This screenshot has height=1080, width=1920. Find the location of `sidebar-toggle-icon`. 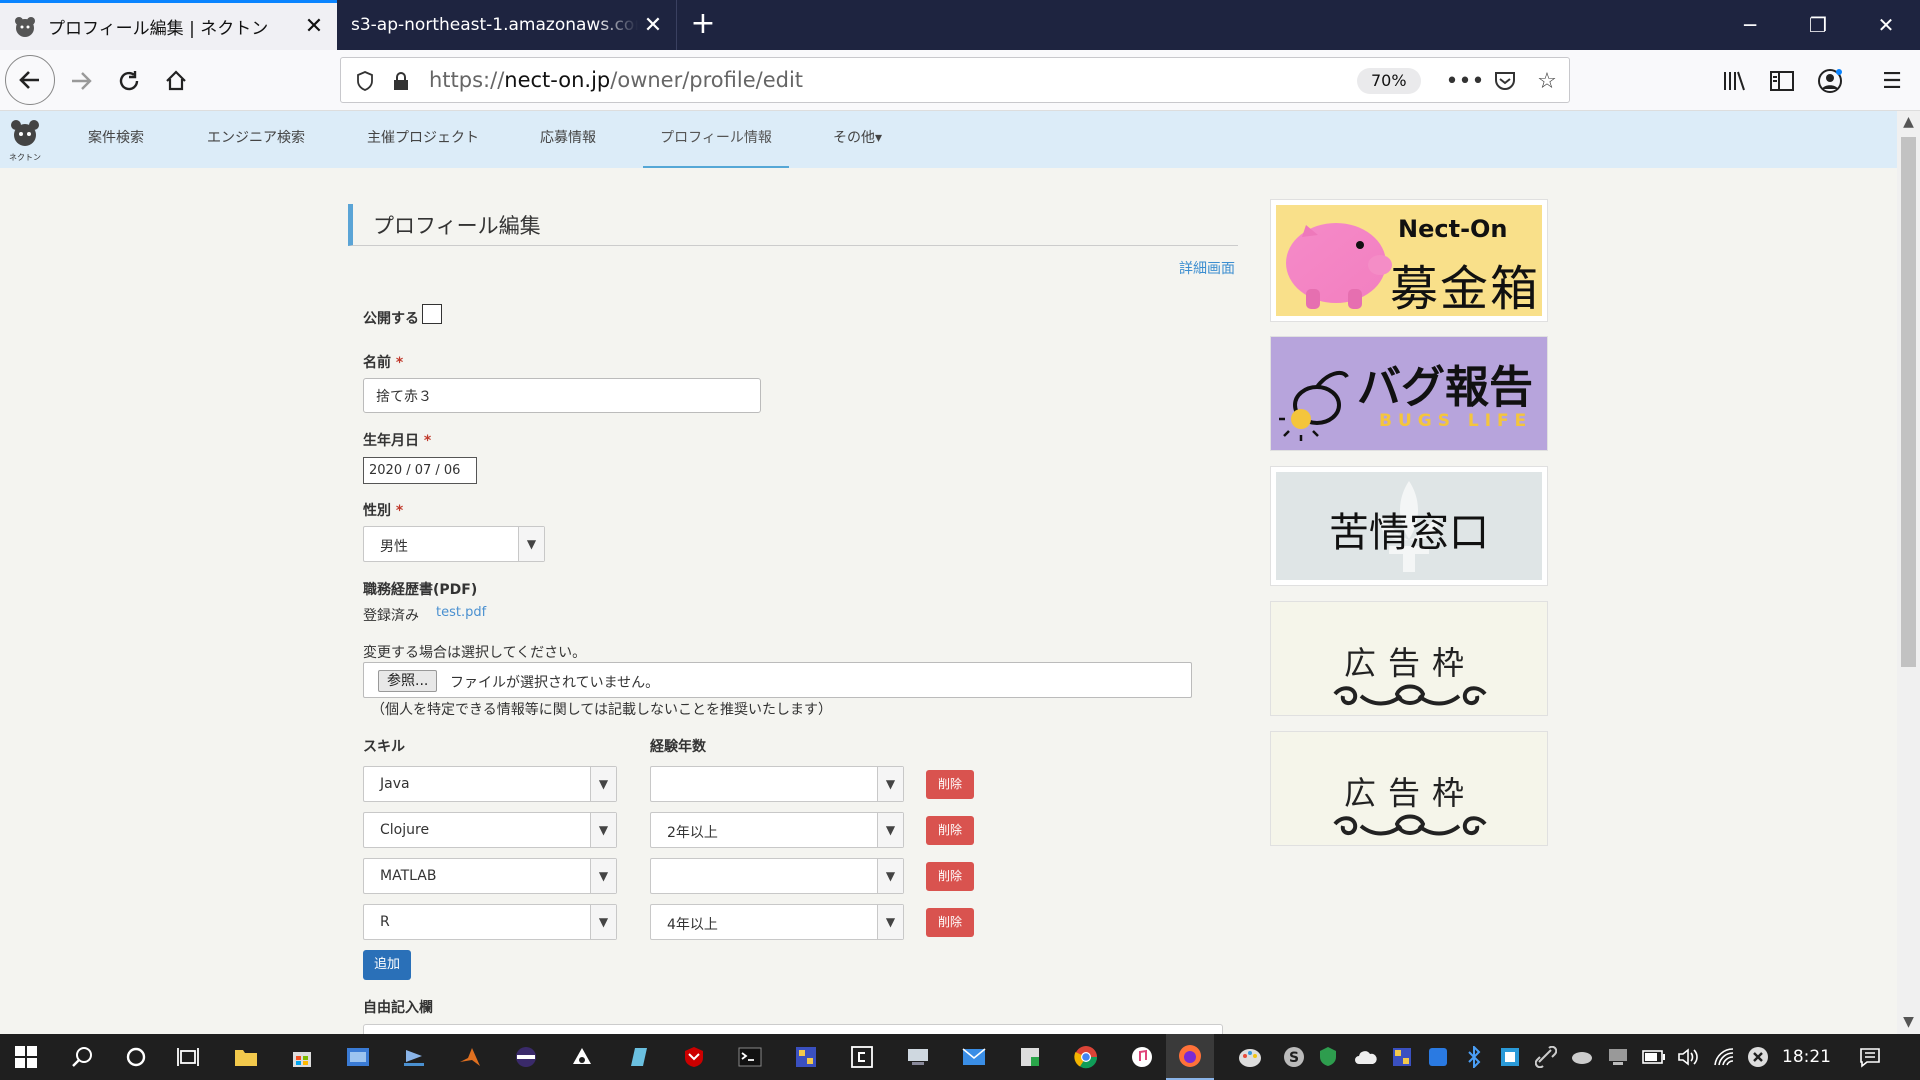

sidebar-toggle-icon is located at coordinates (1782, 81).